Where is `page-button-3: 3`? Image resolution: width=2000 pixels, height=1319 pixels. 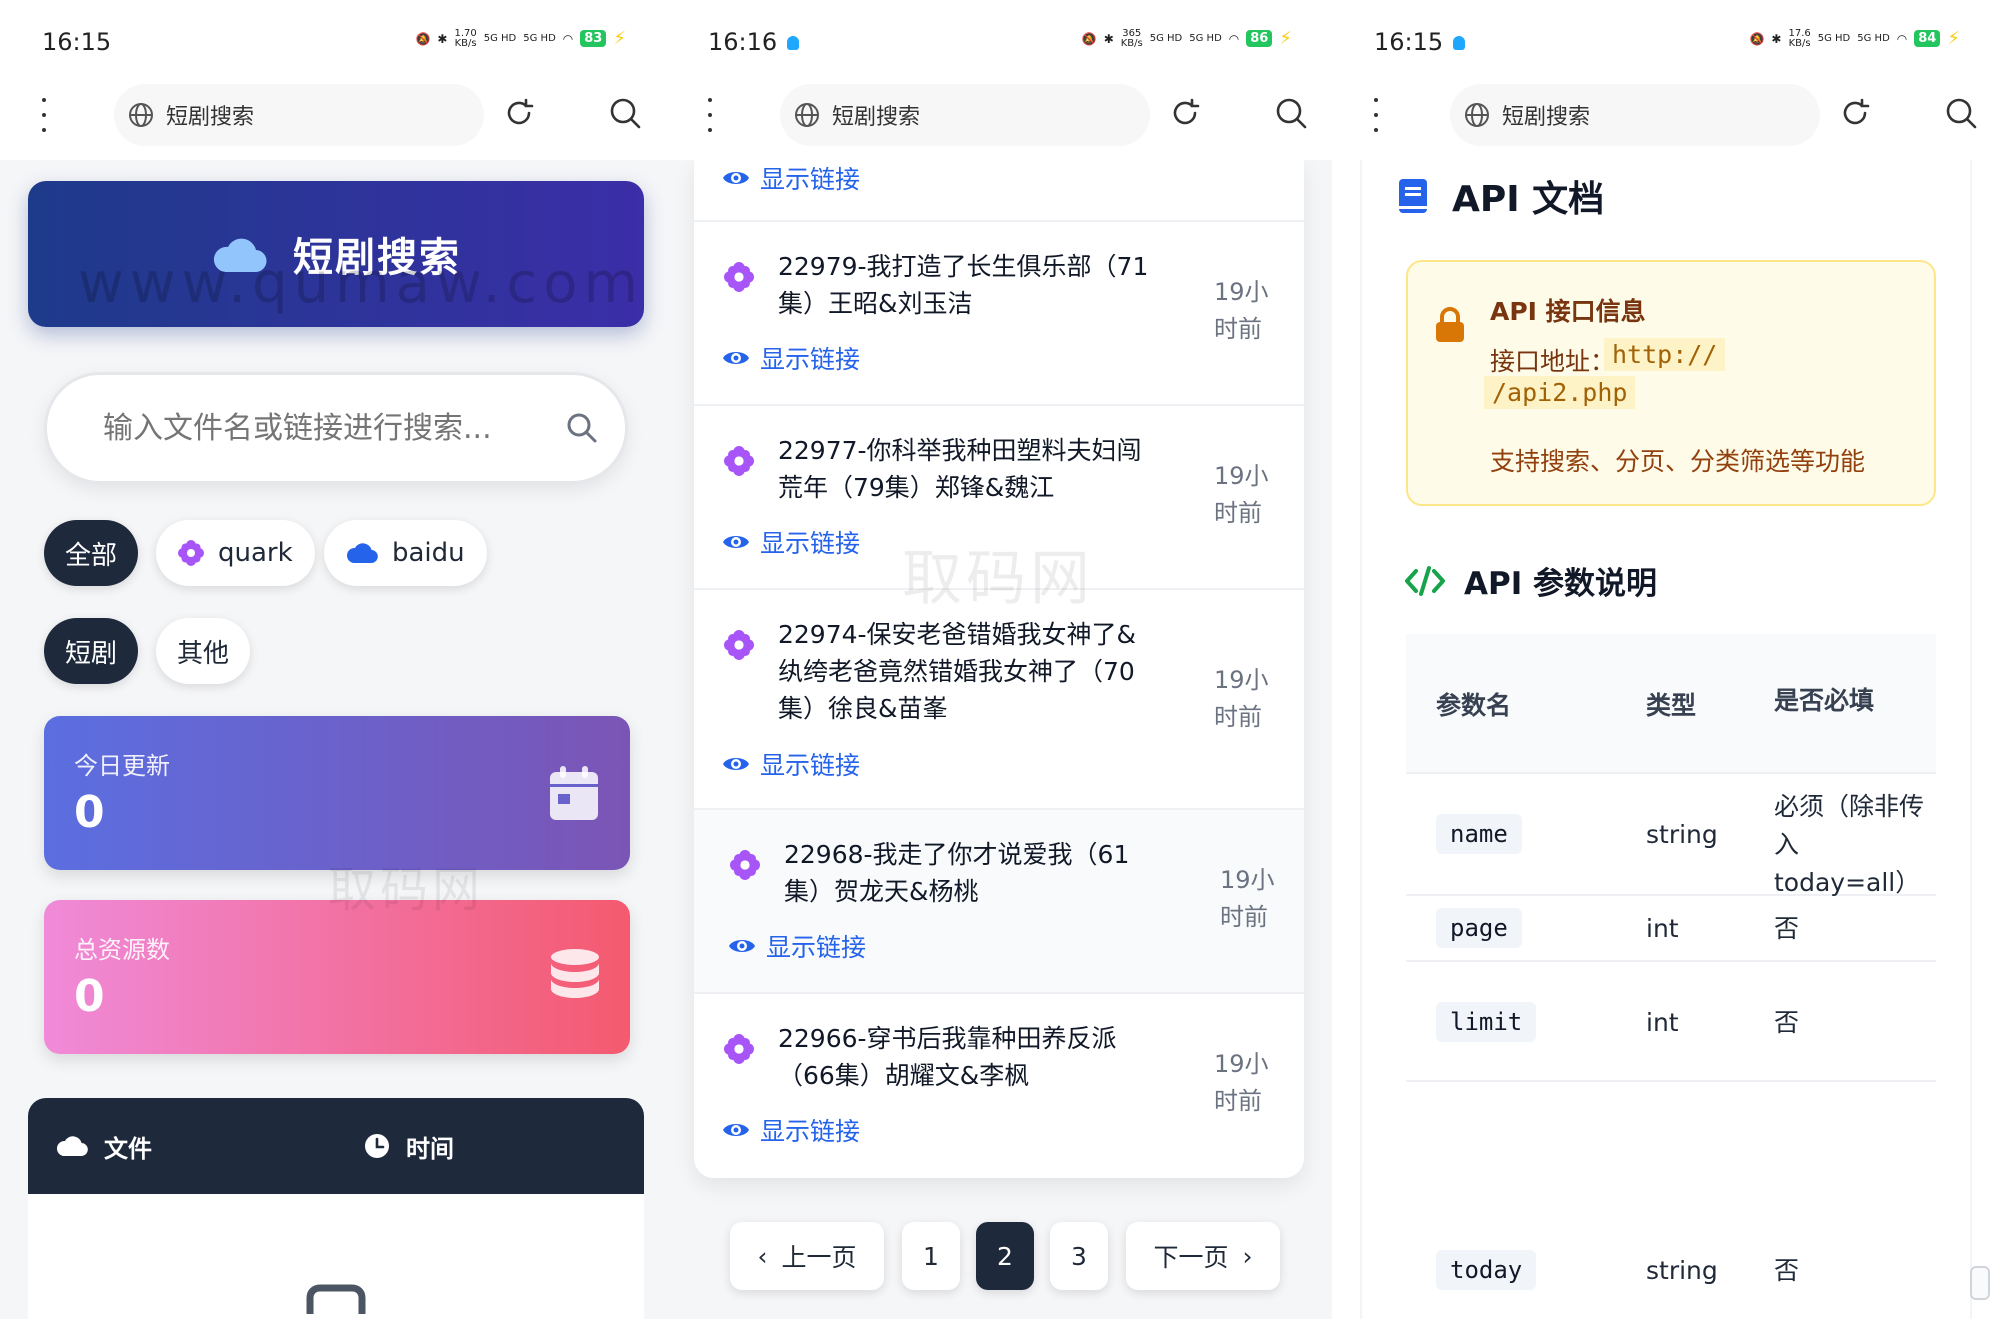
page-button-3: 3 is located at coordinates (1079, 1256).